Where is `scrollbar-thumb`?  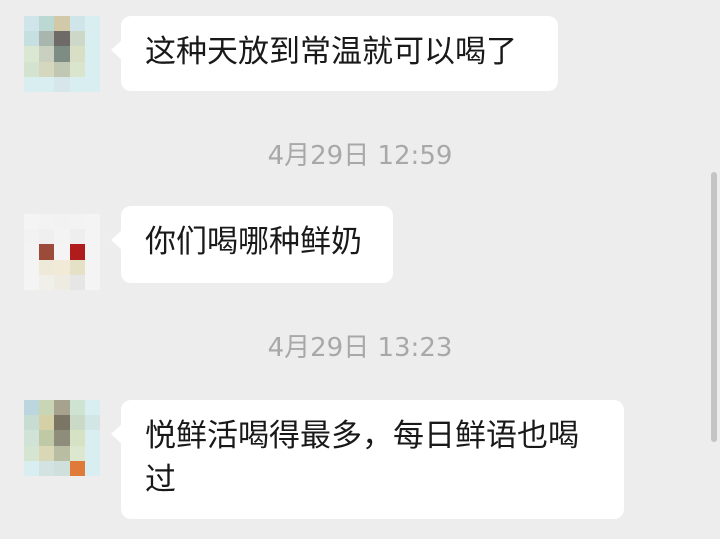
scrollbar-thumb is located at coordinates (714, 307).